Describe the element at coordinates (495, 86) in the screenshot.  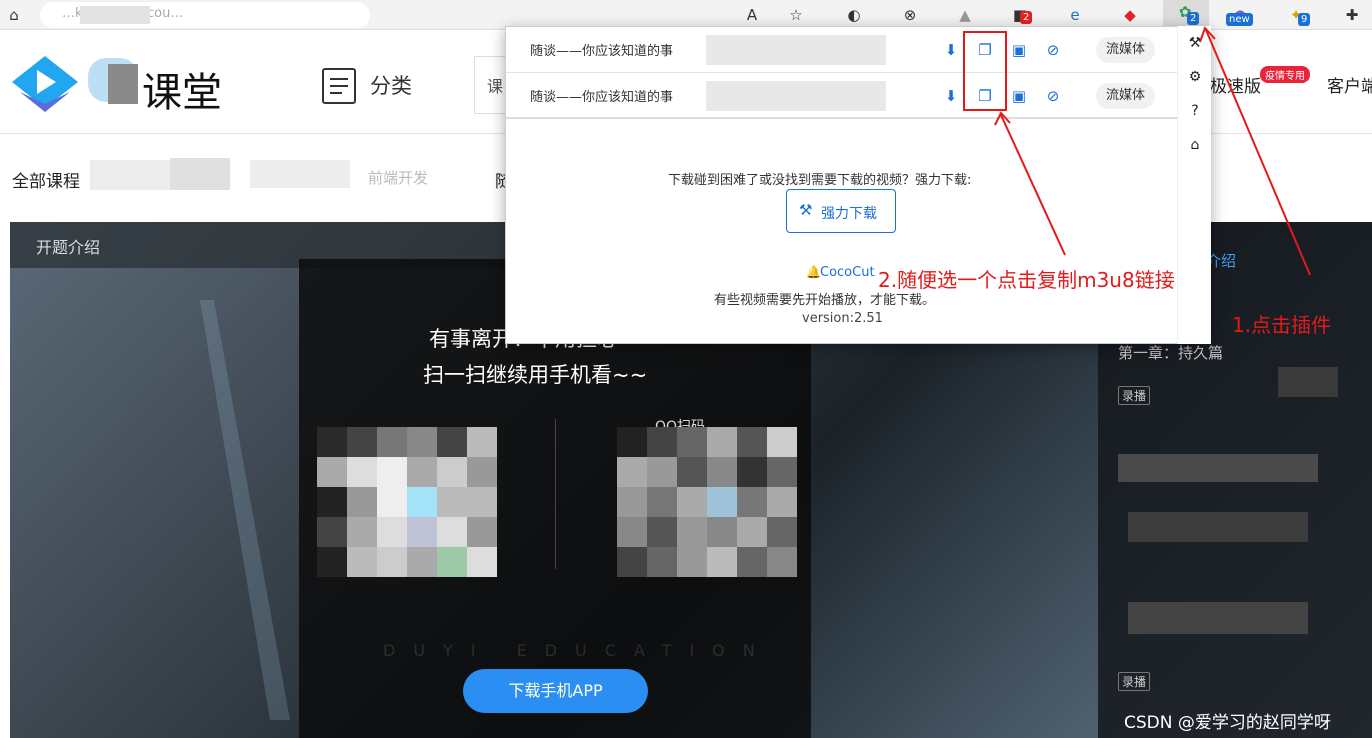
I see `search-placeholder: 课` at that location.